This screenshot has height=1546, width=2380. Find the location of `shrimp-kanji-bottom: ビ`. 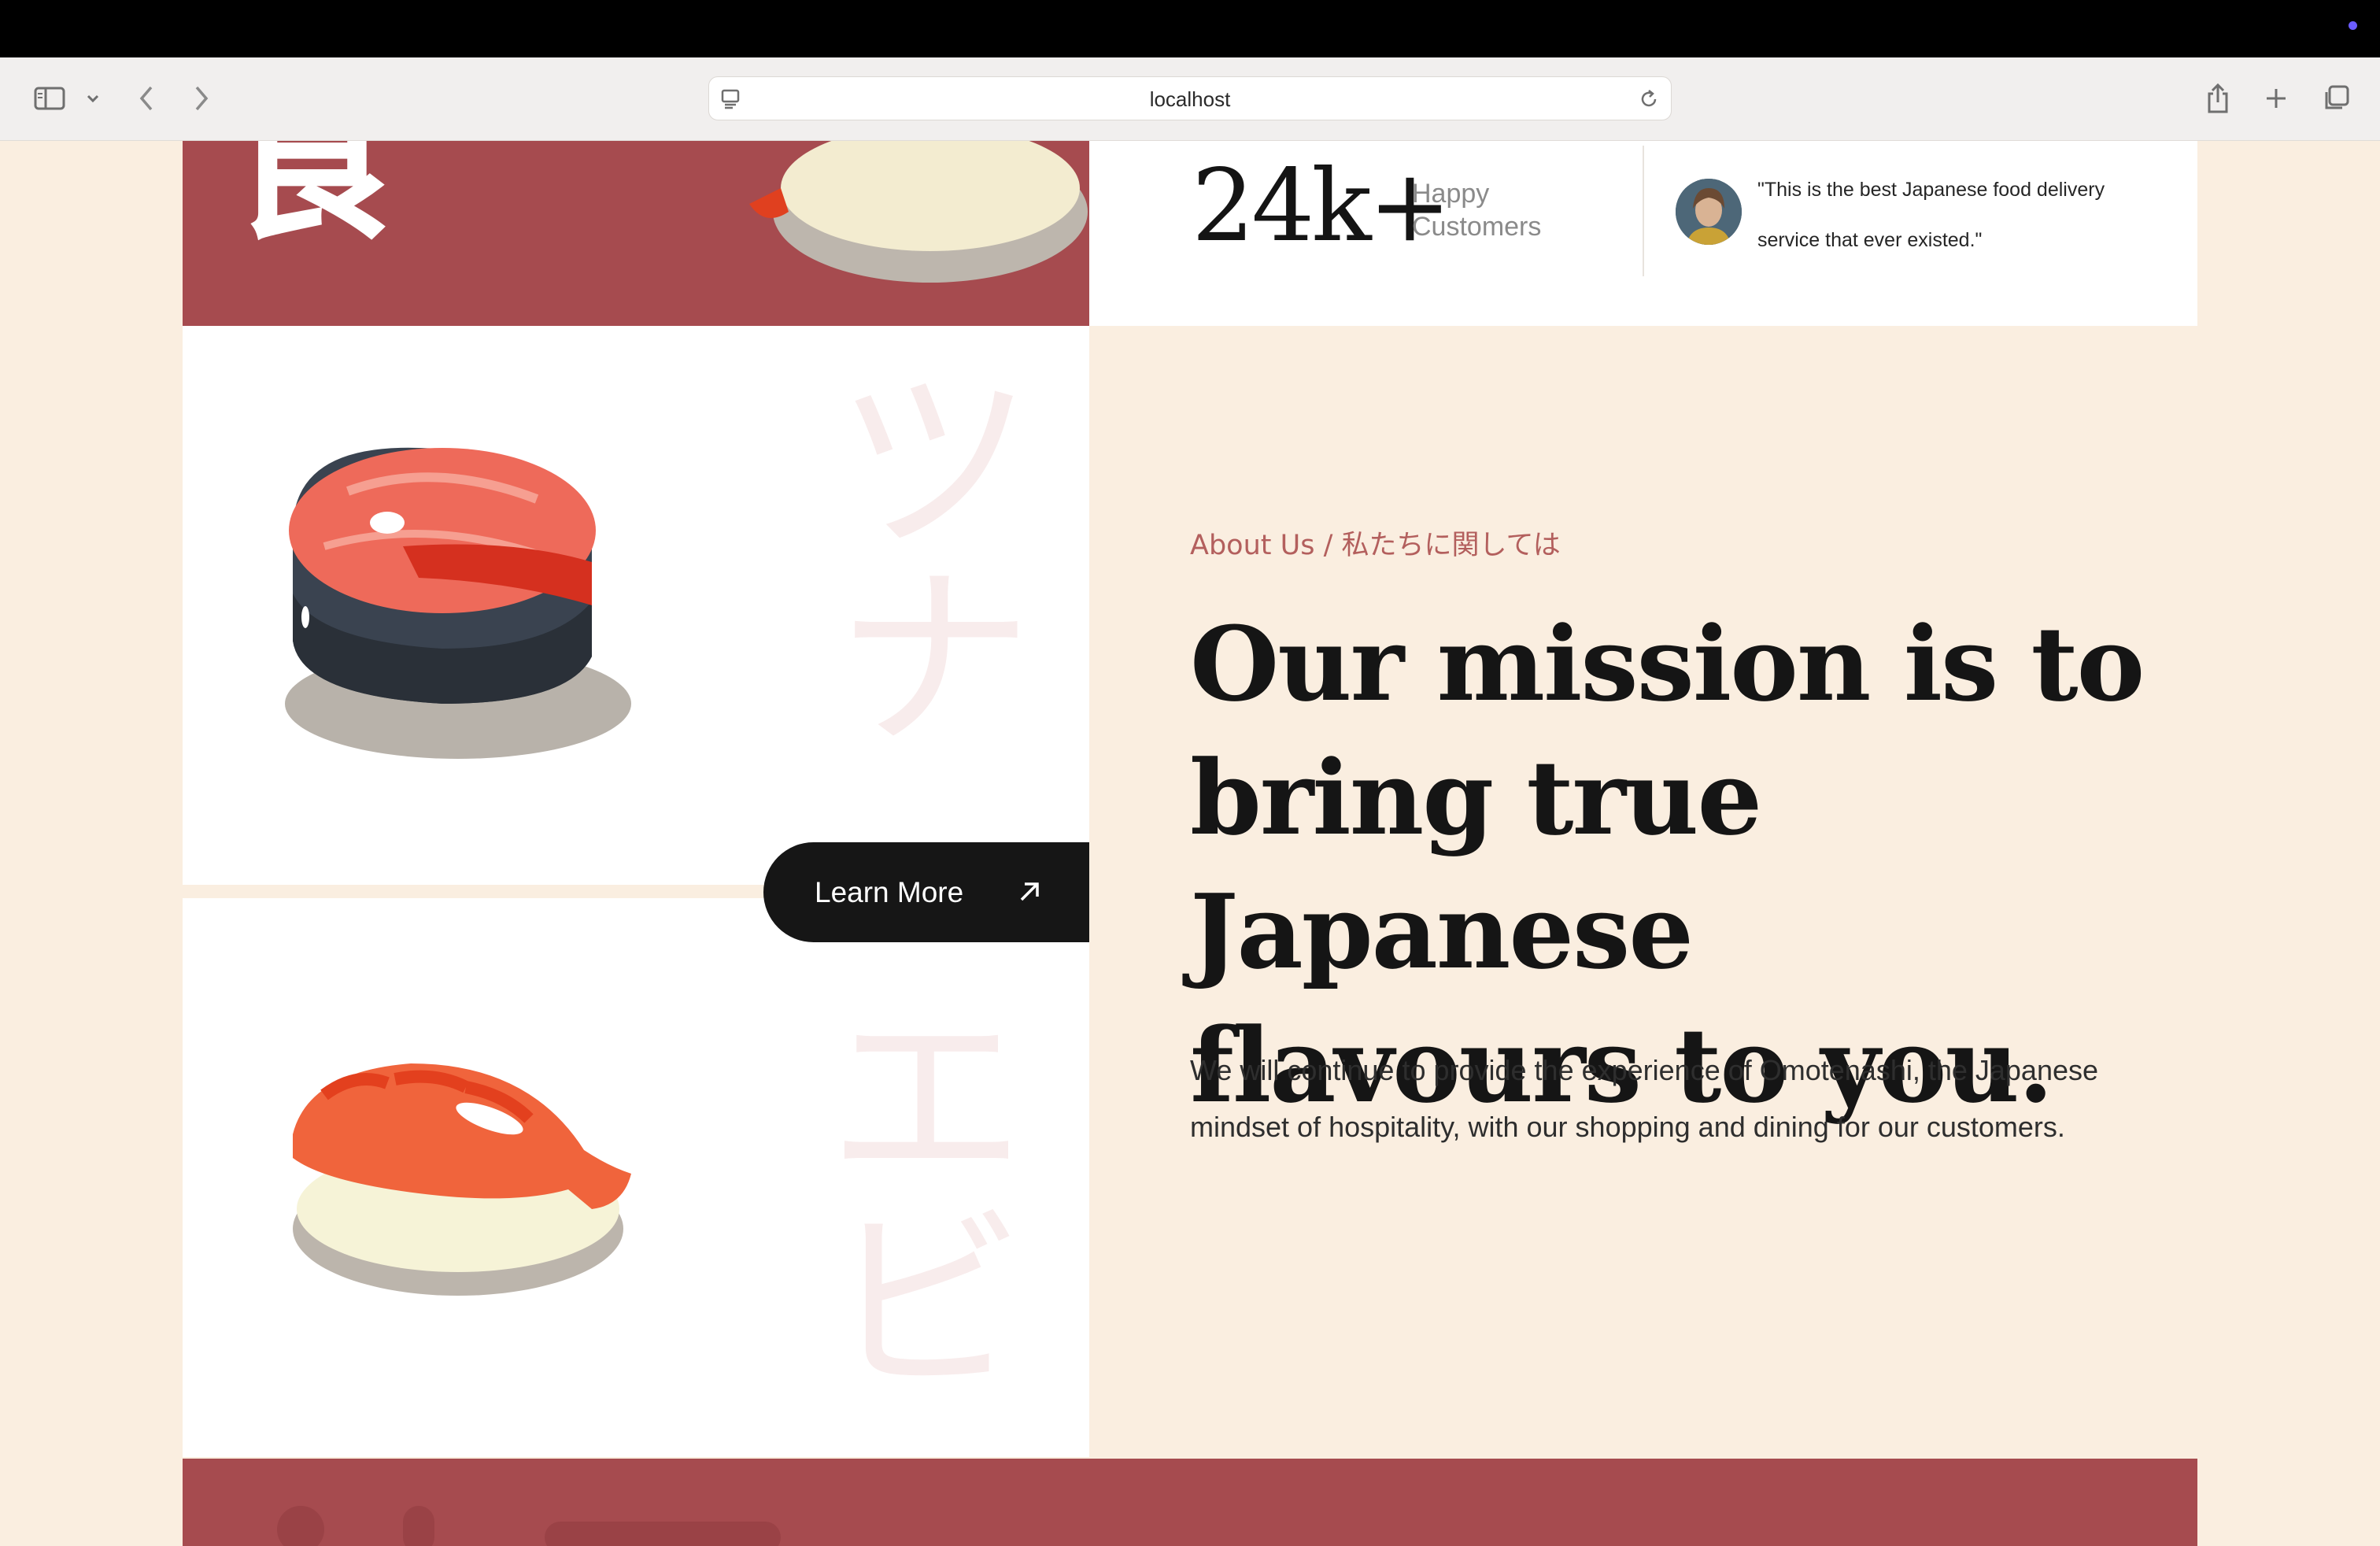

shrimp-kanji-bottom: ビ is located at coordinates (927, 1304).